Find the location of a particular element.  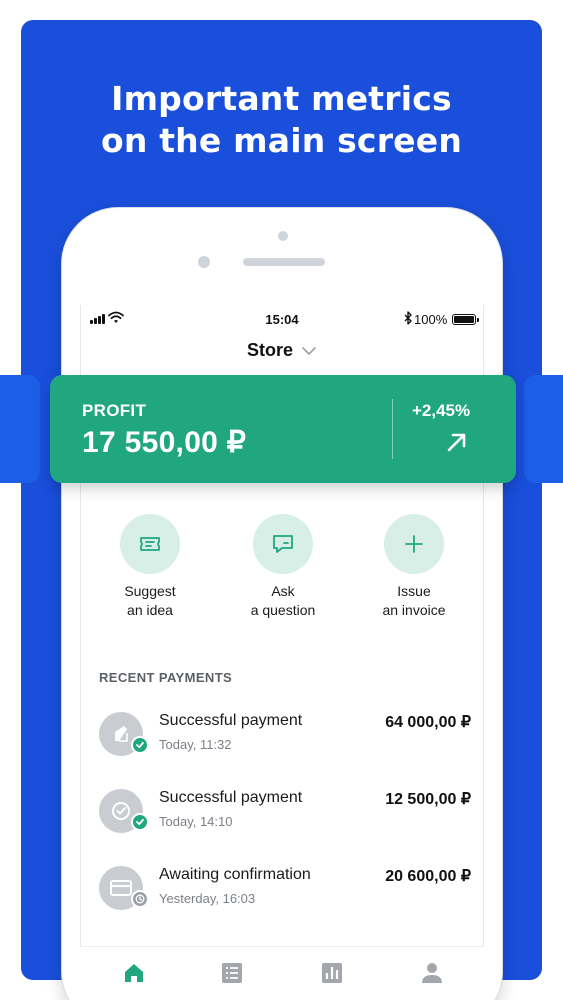

chart-icon is located at coordinates (332, 973).